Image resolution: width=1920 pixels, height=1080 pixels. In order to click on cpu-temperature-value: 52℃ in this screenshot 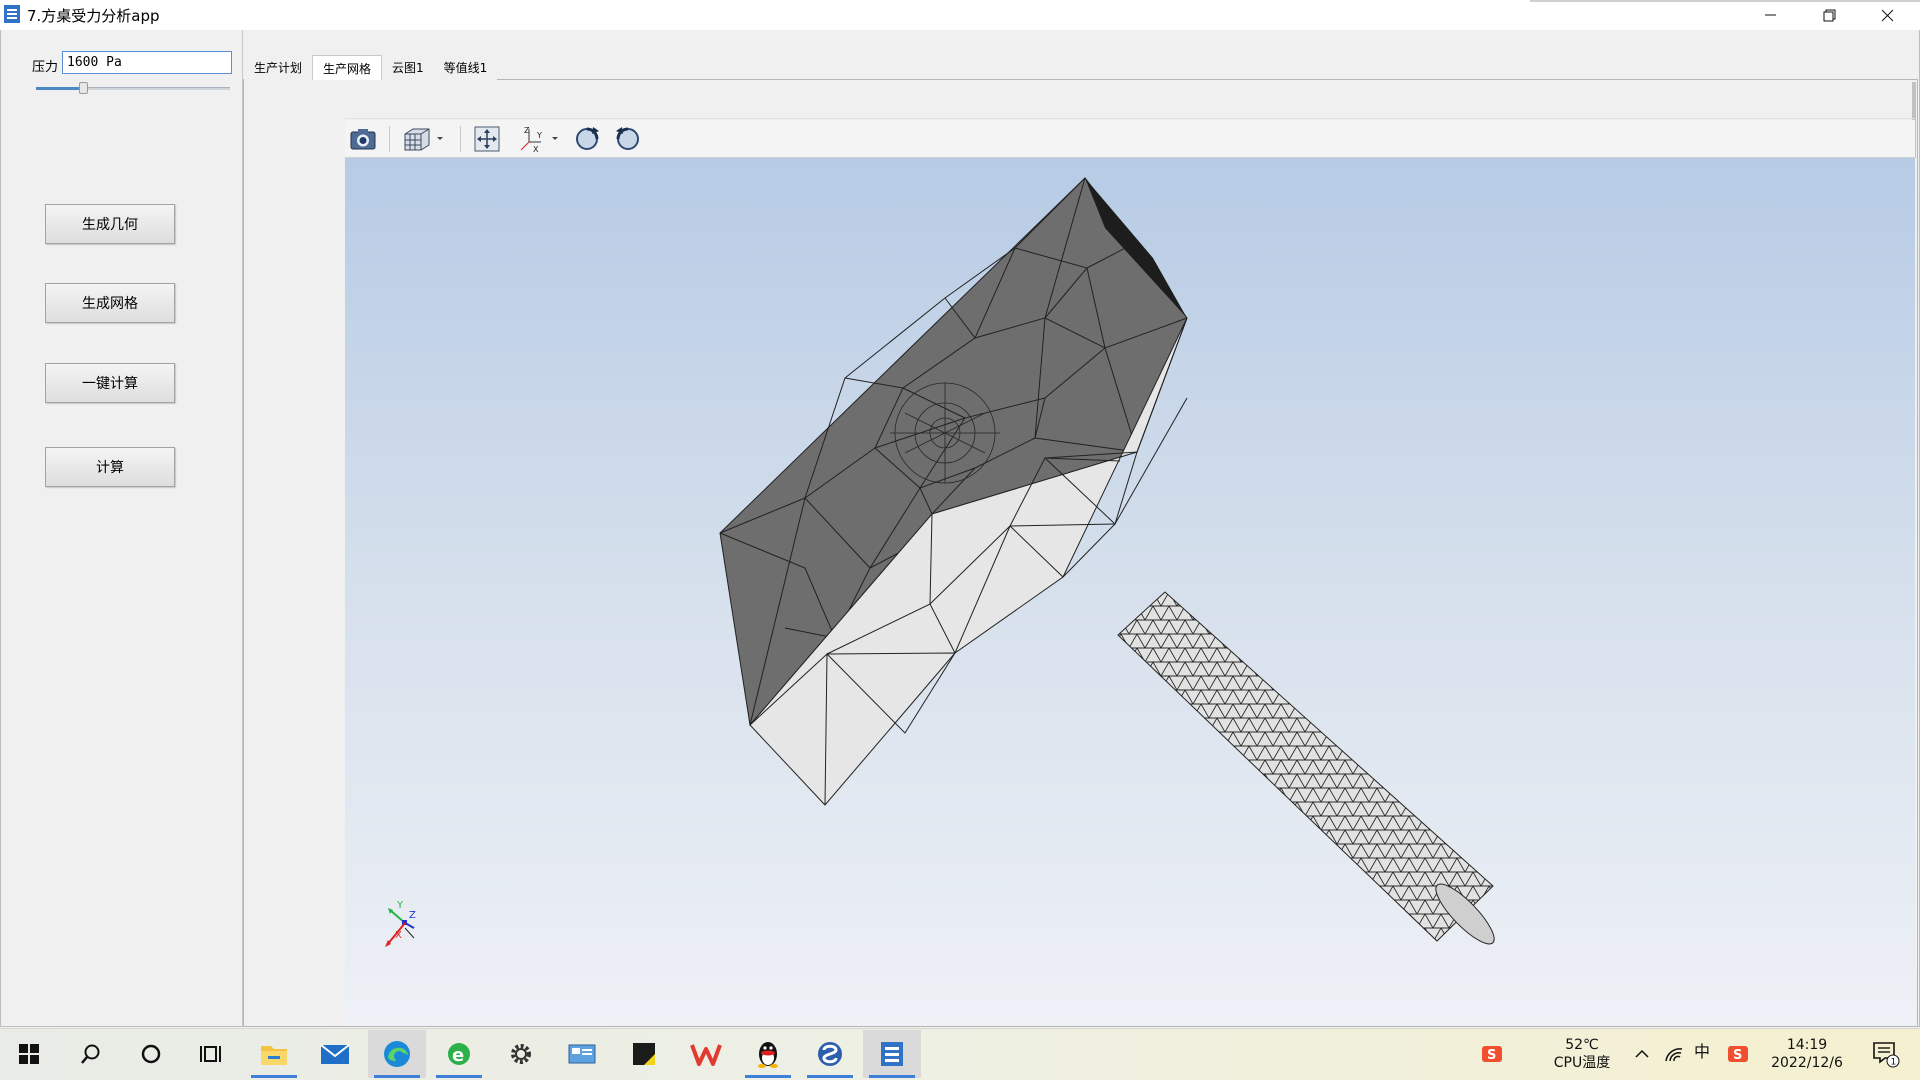, I will do `click(1582, 1045)`.